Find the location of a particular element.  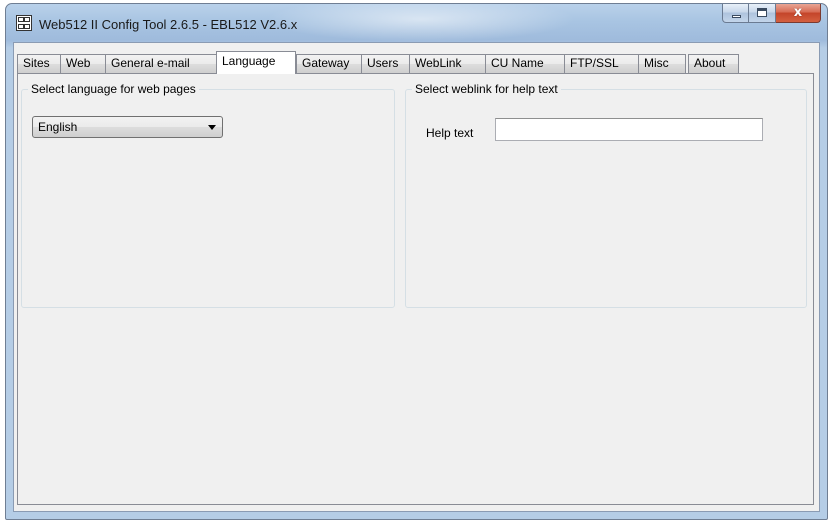

tab-general-email: General e-mail is located at coordinates (161, 63).